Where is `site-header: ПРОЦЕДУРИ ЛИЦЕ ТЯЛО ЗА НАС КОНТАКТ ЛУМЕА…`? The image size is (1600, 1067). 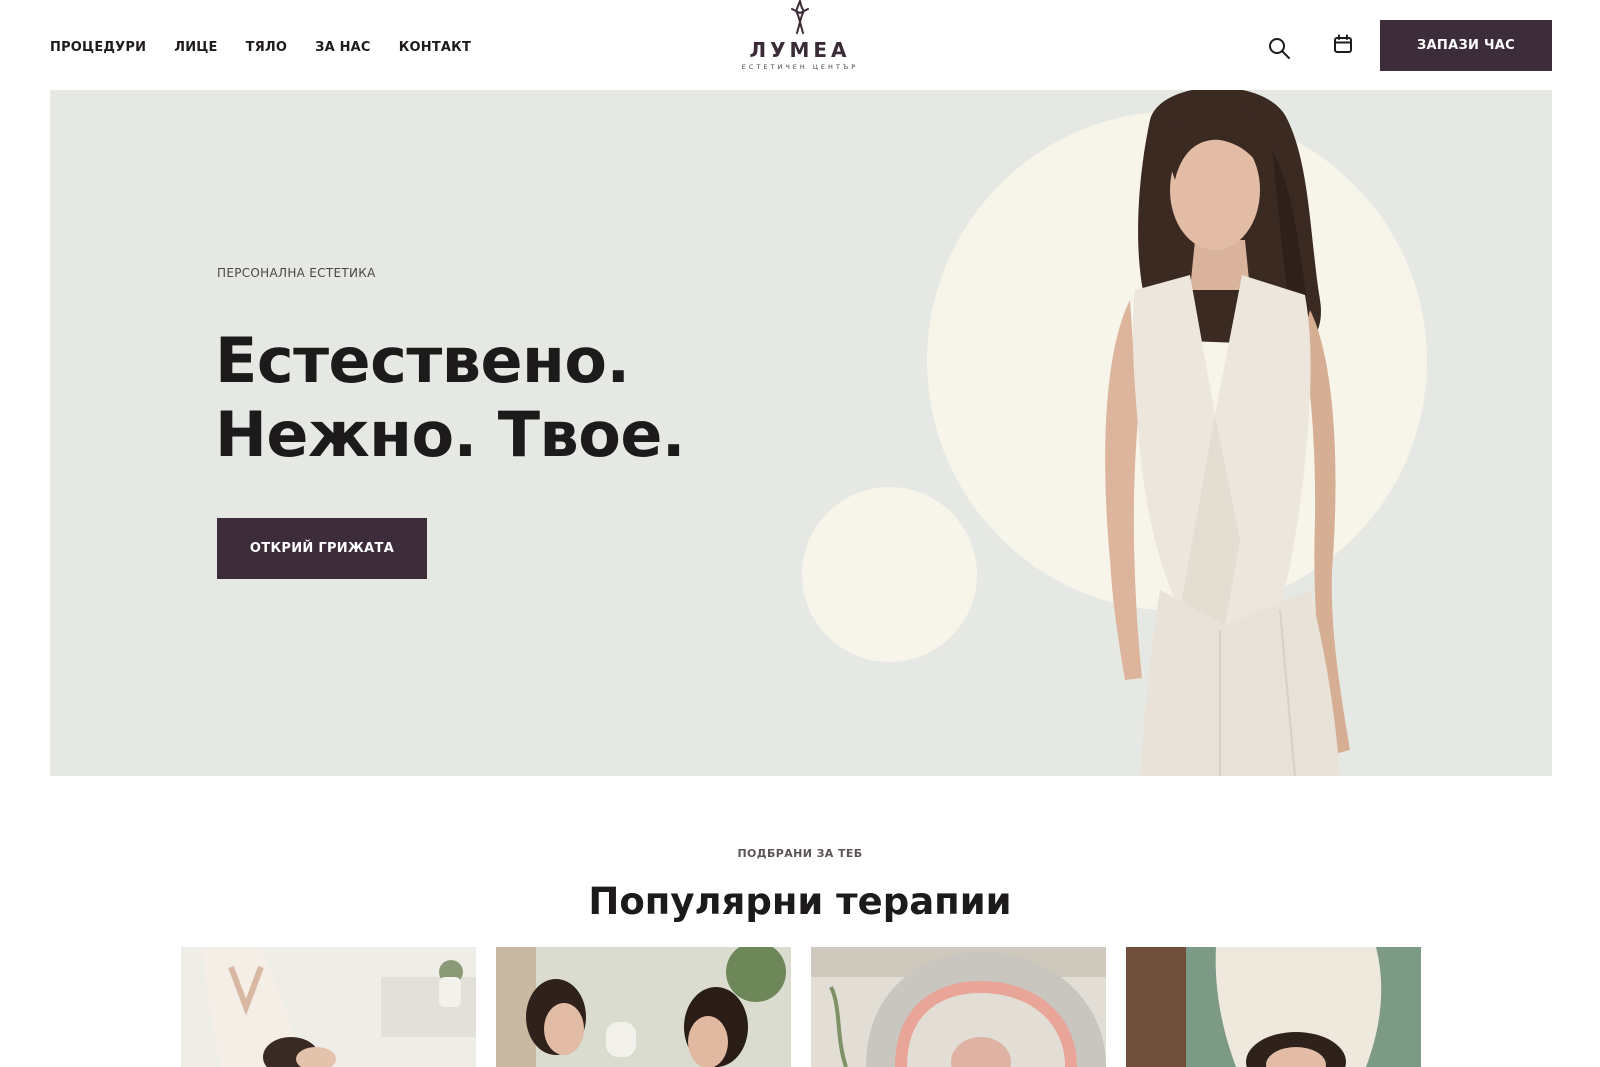 site-header: ПРОЦЕДУРИ ЛИЦЕ ТЯЛО ЗА НАС КОНТАКТ ЛУМЕА… is located at coordinates (800, 45).